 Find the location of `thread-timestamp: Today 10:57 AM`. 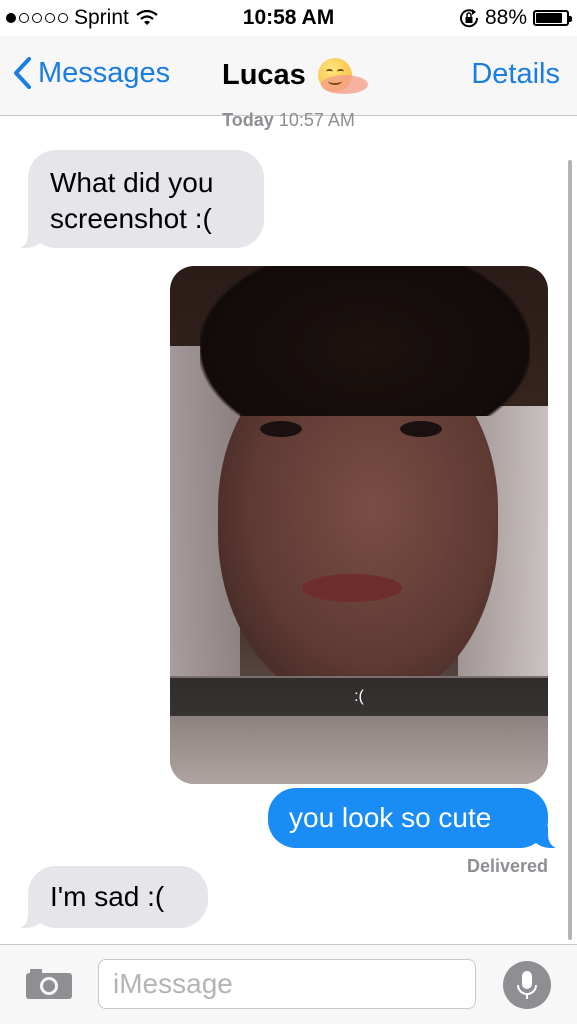

thread-timestamp: Today 10:57 AM is located at coordinates (288, 120).